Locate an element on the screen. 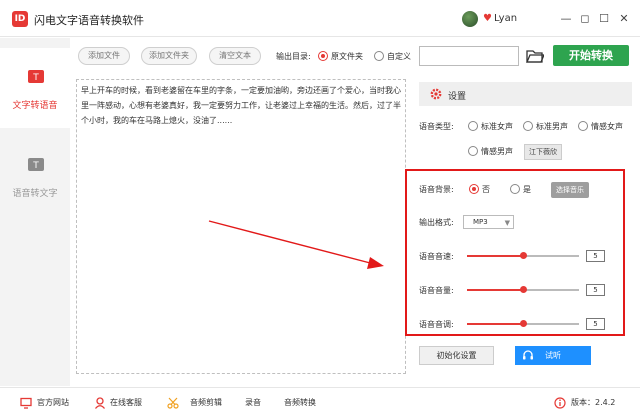 The image size is (640, 418). volume-value-box: 5 is located at coordinates (595, 290).